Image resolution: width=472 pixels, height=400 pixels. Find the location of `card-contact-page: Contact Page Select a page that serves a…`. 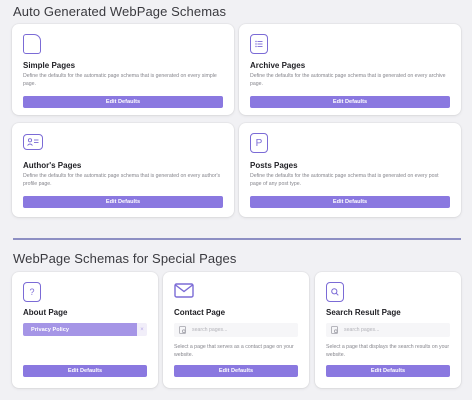

card-contact-page: Contact Page Select a page that serves a… is located at coordinates (236, 330).